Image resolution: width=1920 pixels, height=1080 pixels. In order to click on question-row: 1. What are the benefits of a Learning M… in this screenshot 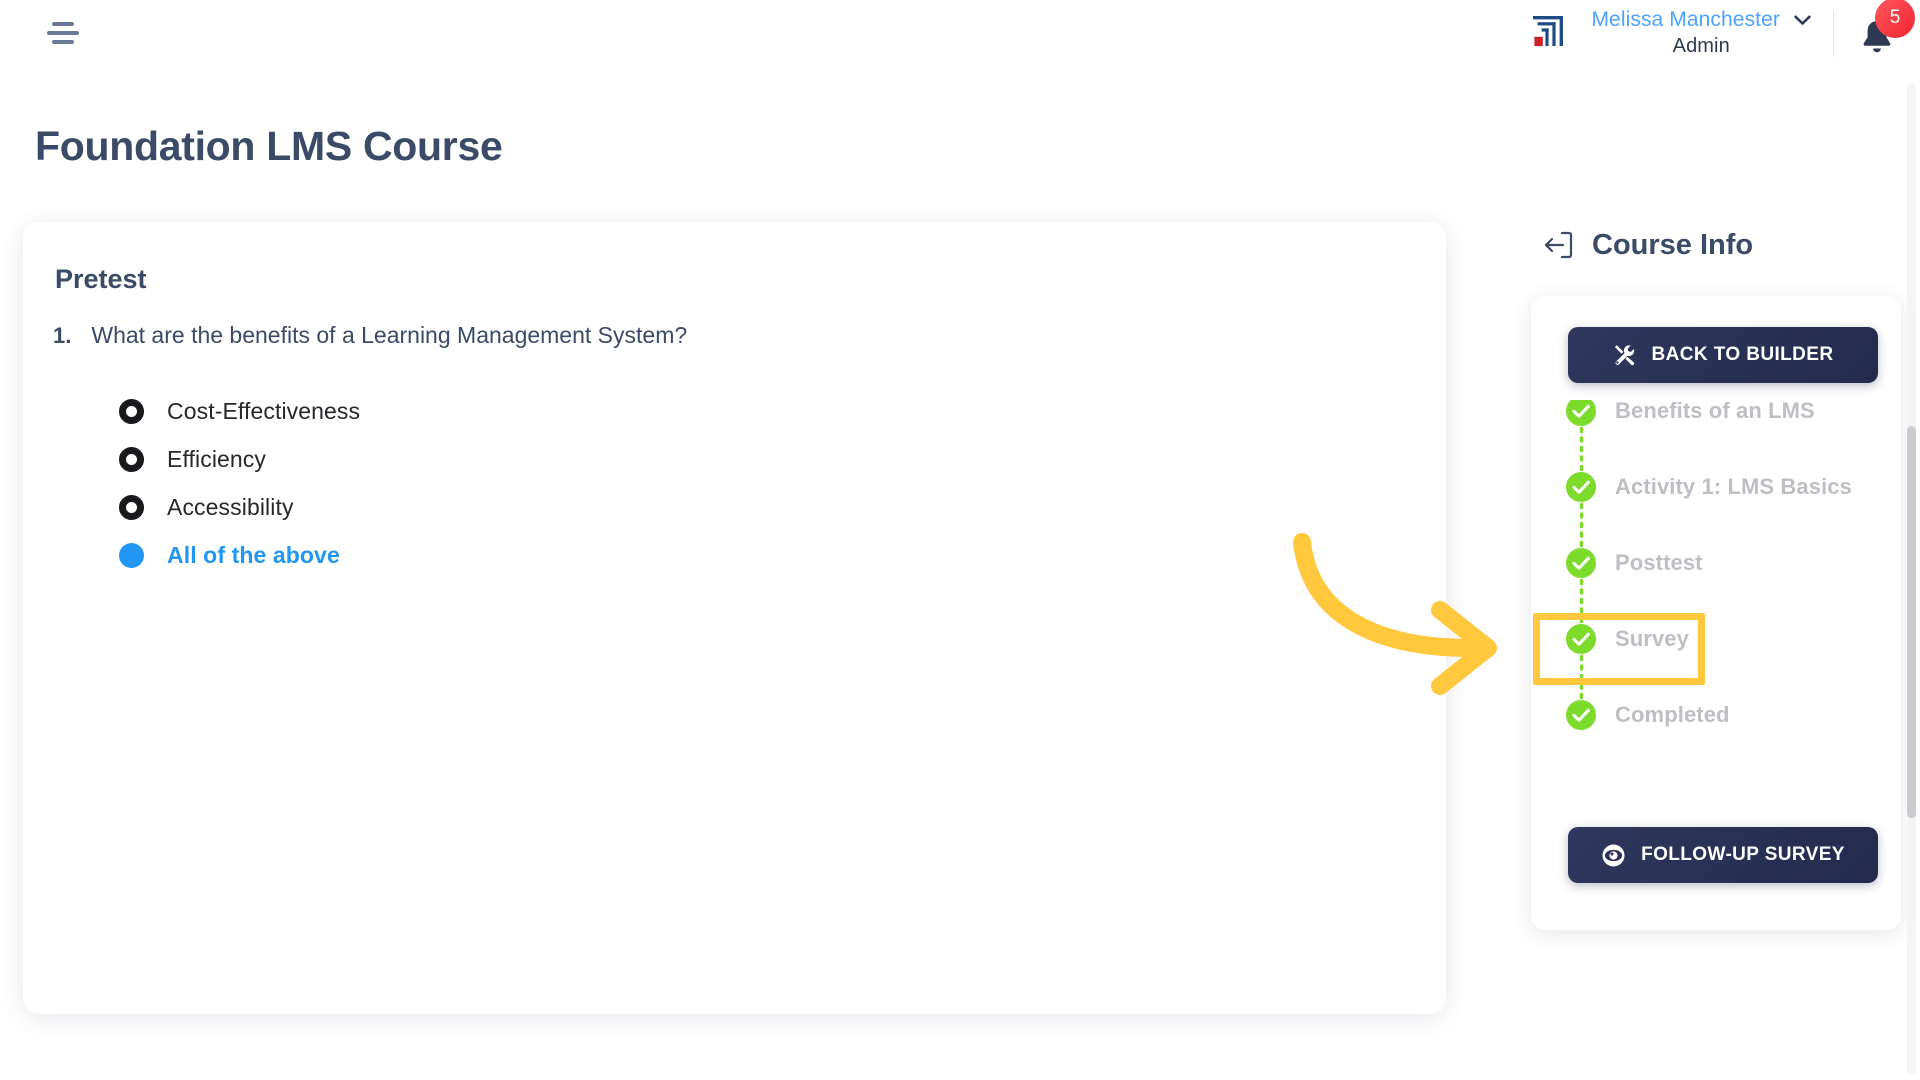, I will do `click(370, 335)`.